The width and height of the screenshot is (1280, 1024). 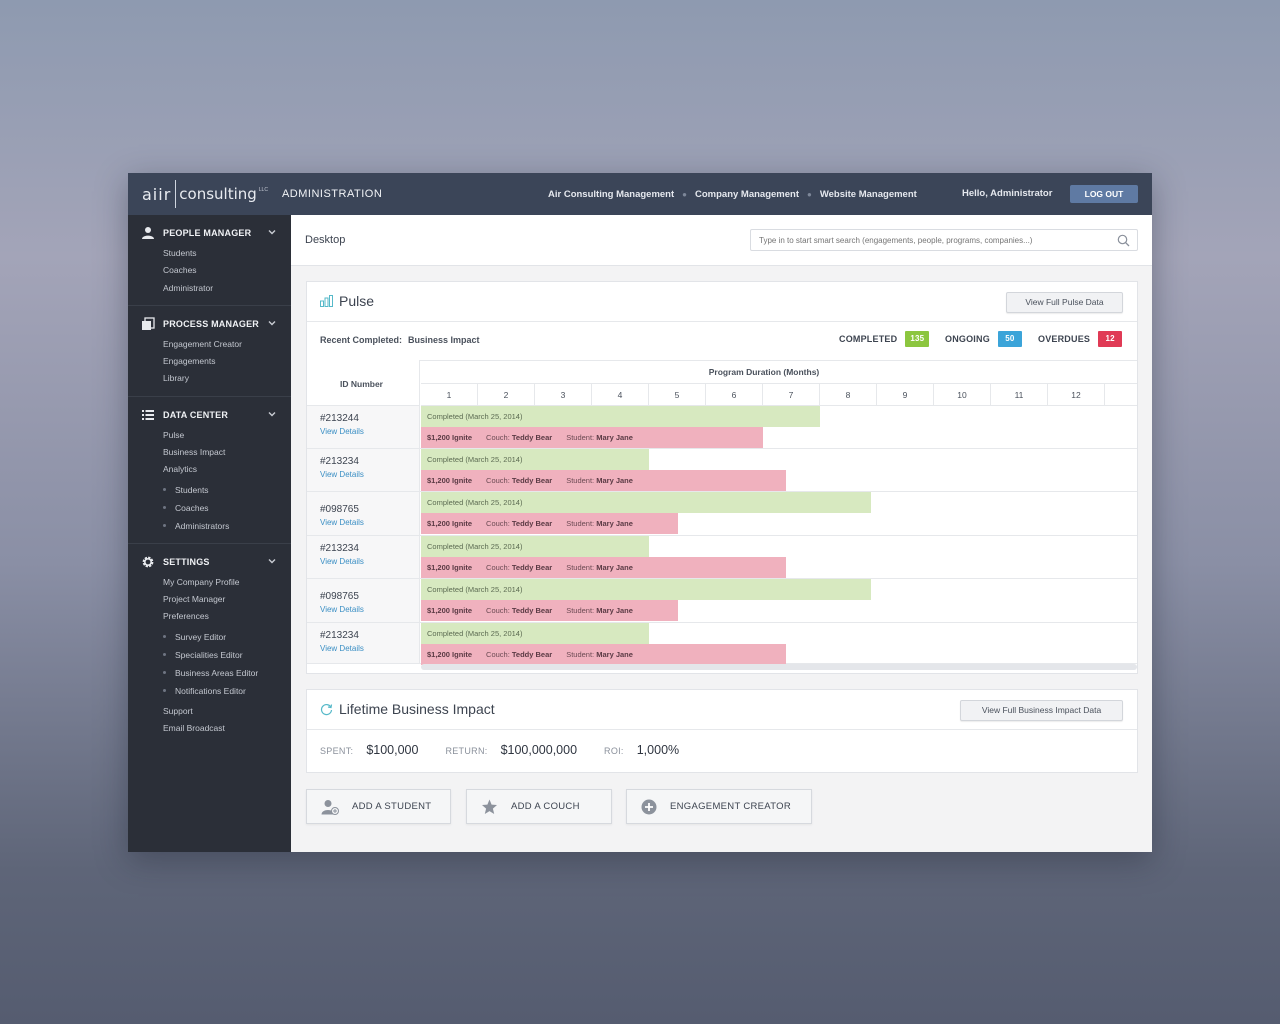 I want to click on spent-value: $100,000, so click(x=392, y=750).